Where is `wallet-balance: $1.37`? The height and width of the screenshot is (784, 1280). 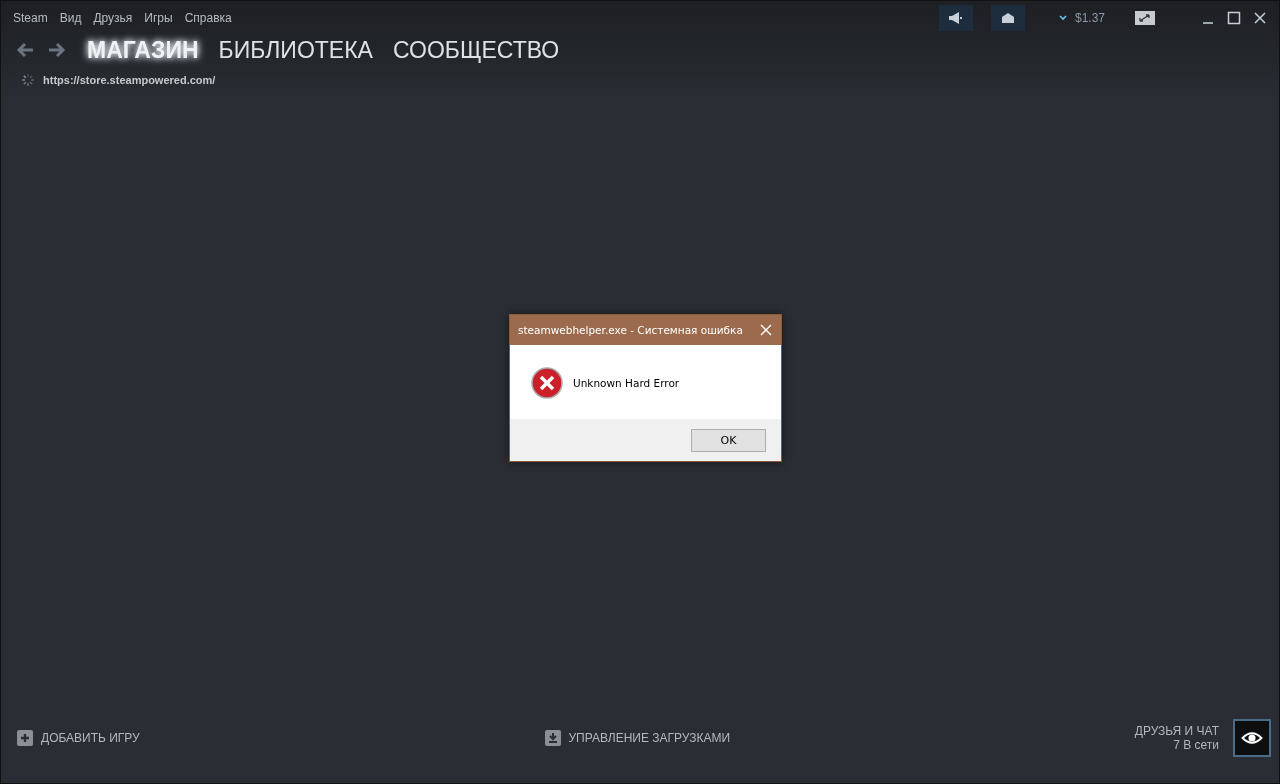 wallet-balance: $1.37 is located at coordinates (1089, 18).